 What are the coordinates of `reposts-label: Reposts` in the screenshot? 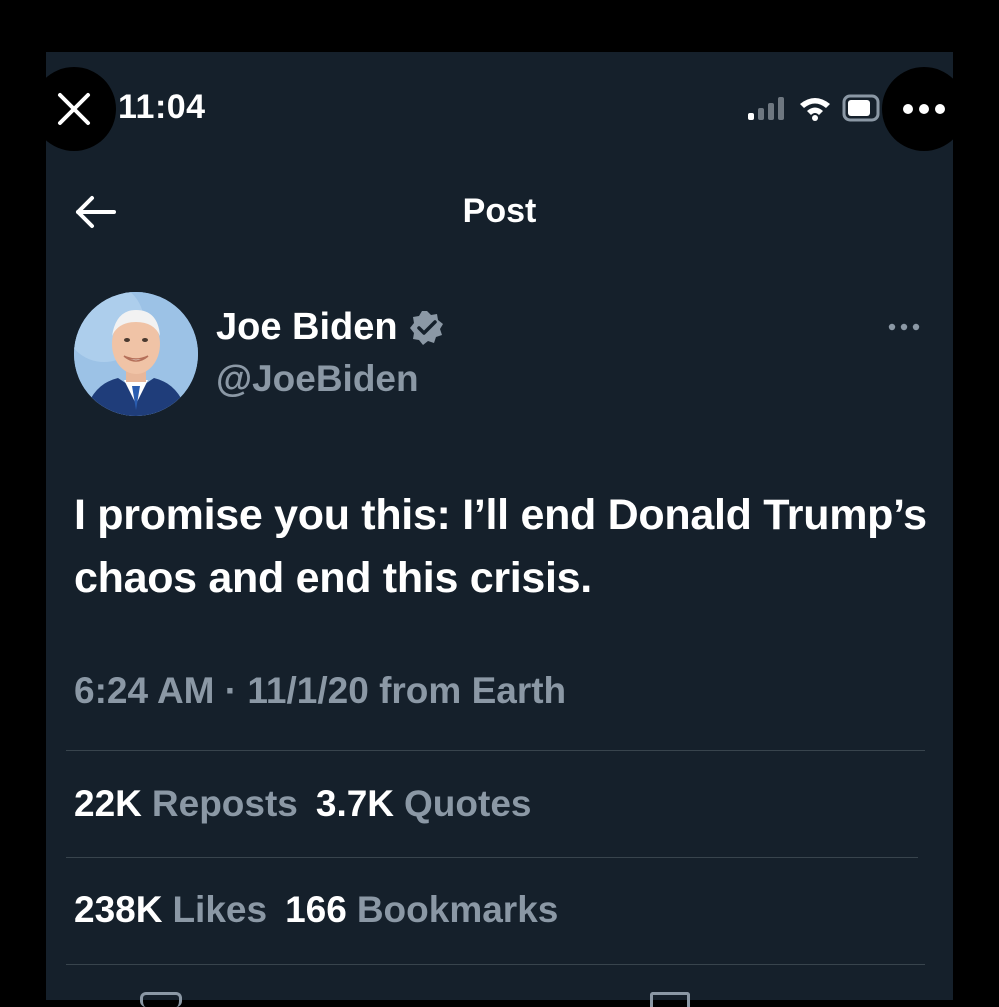 It's located at (224, 803).